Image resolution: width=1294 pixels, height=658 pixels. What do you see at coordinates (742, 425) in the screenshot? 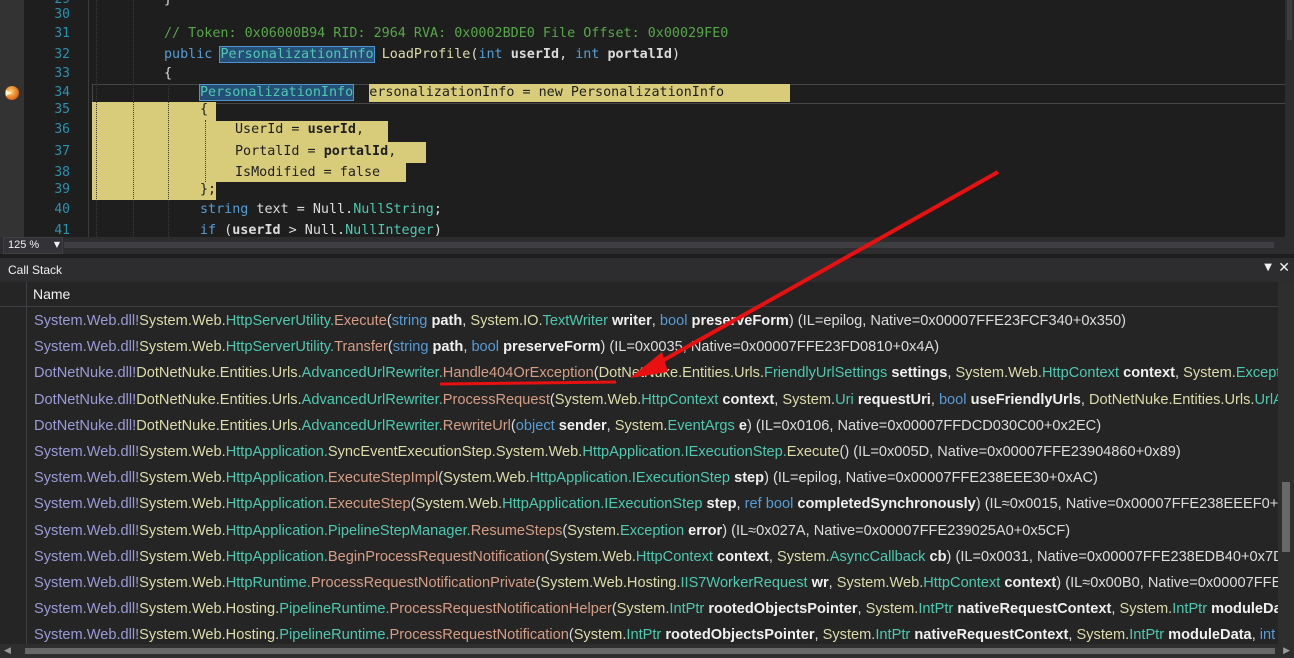
I see `frame-segment: e` at bounding box center [742, 425].